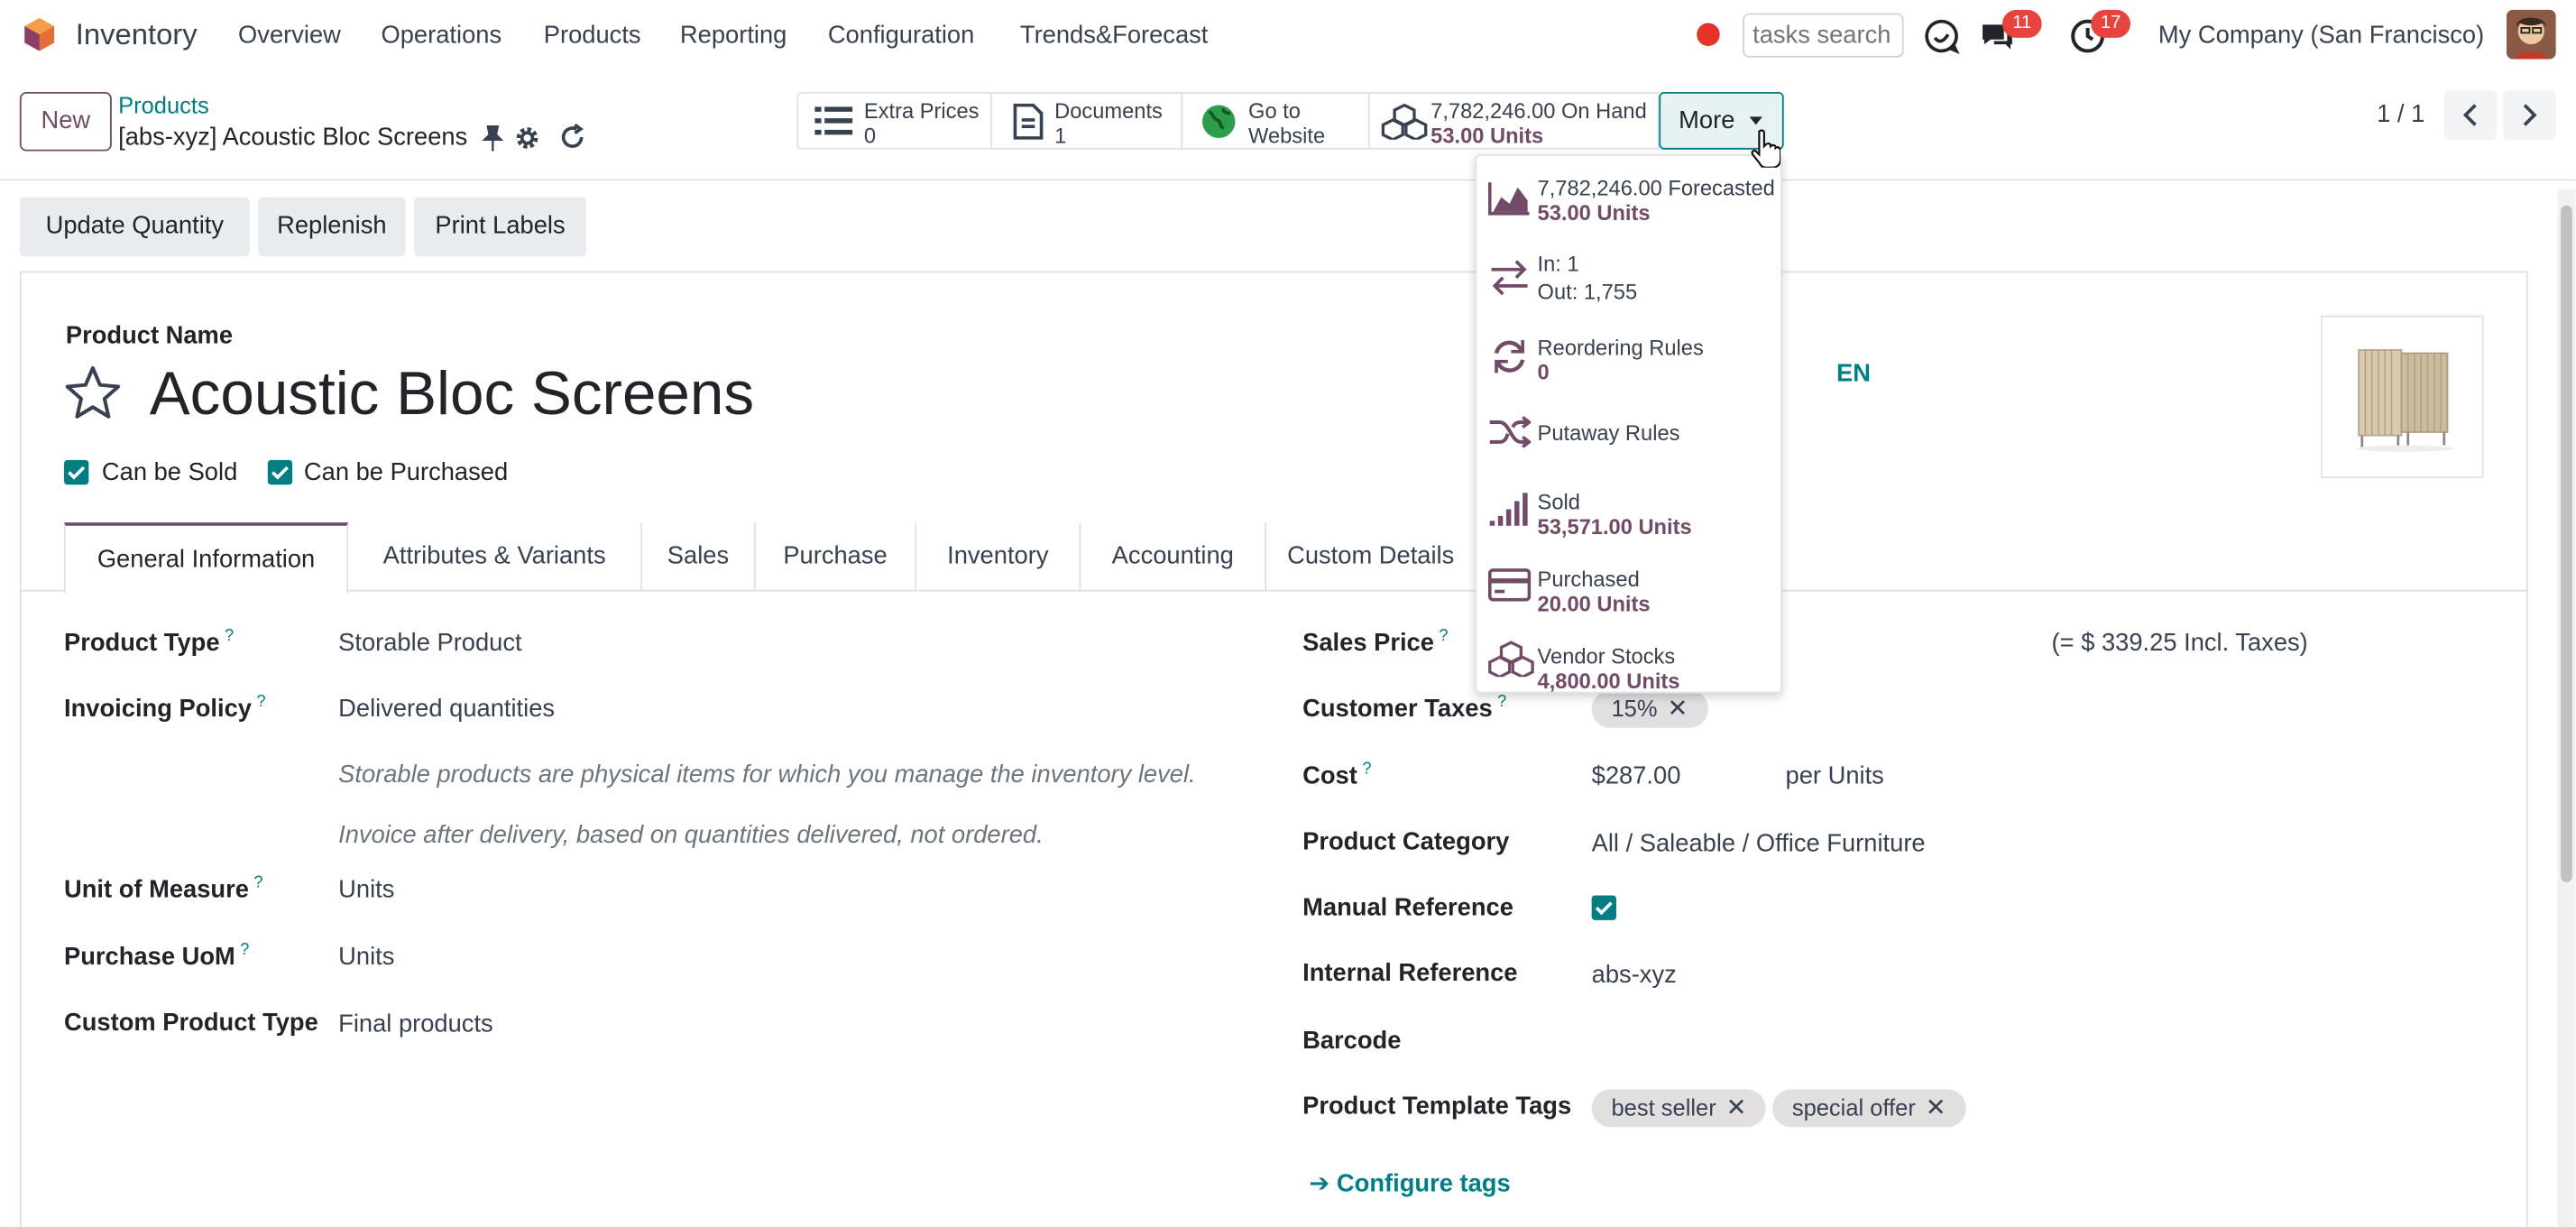 The width and height of the screenshot is (2576, 1227). I want to click on reordering-rules-button: Reordering Rules 0, so click(1630, 354).